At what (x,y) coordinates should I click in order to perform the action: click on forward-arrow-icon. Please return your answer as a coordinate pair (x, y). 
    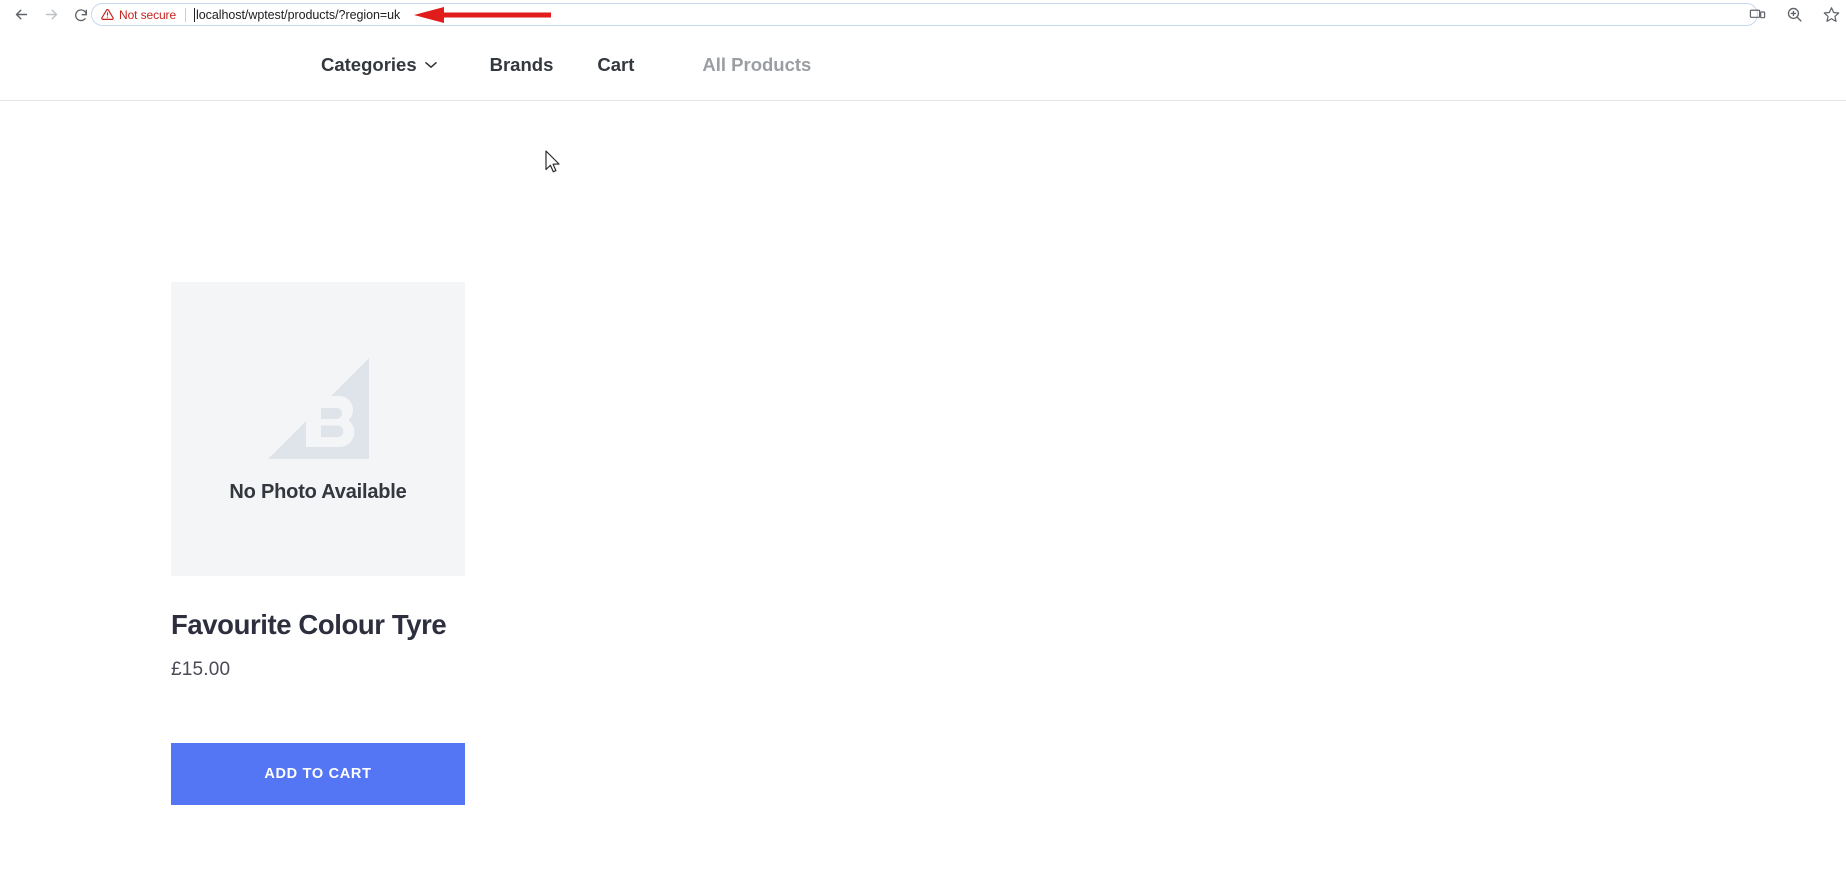
    Looking at the image, I should click on (51, 14).